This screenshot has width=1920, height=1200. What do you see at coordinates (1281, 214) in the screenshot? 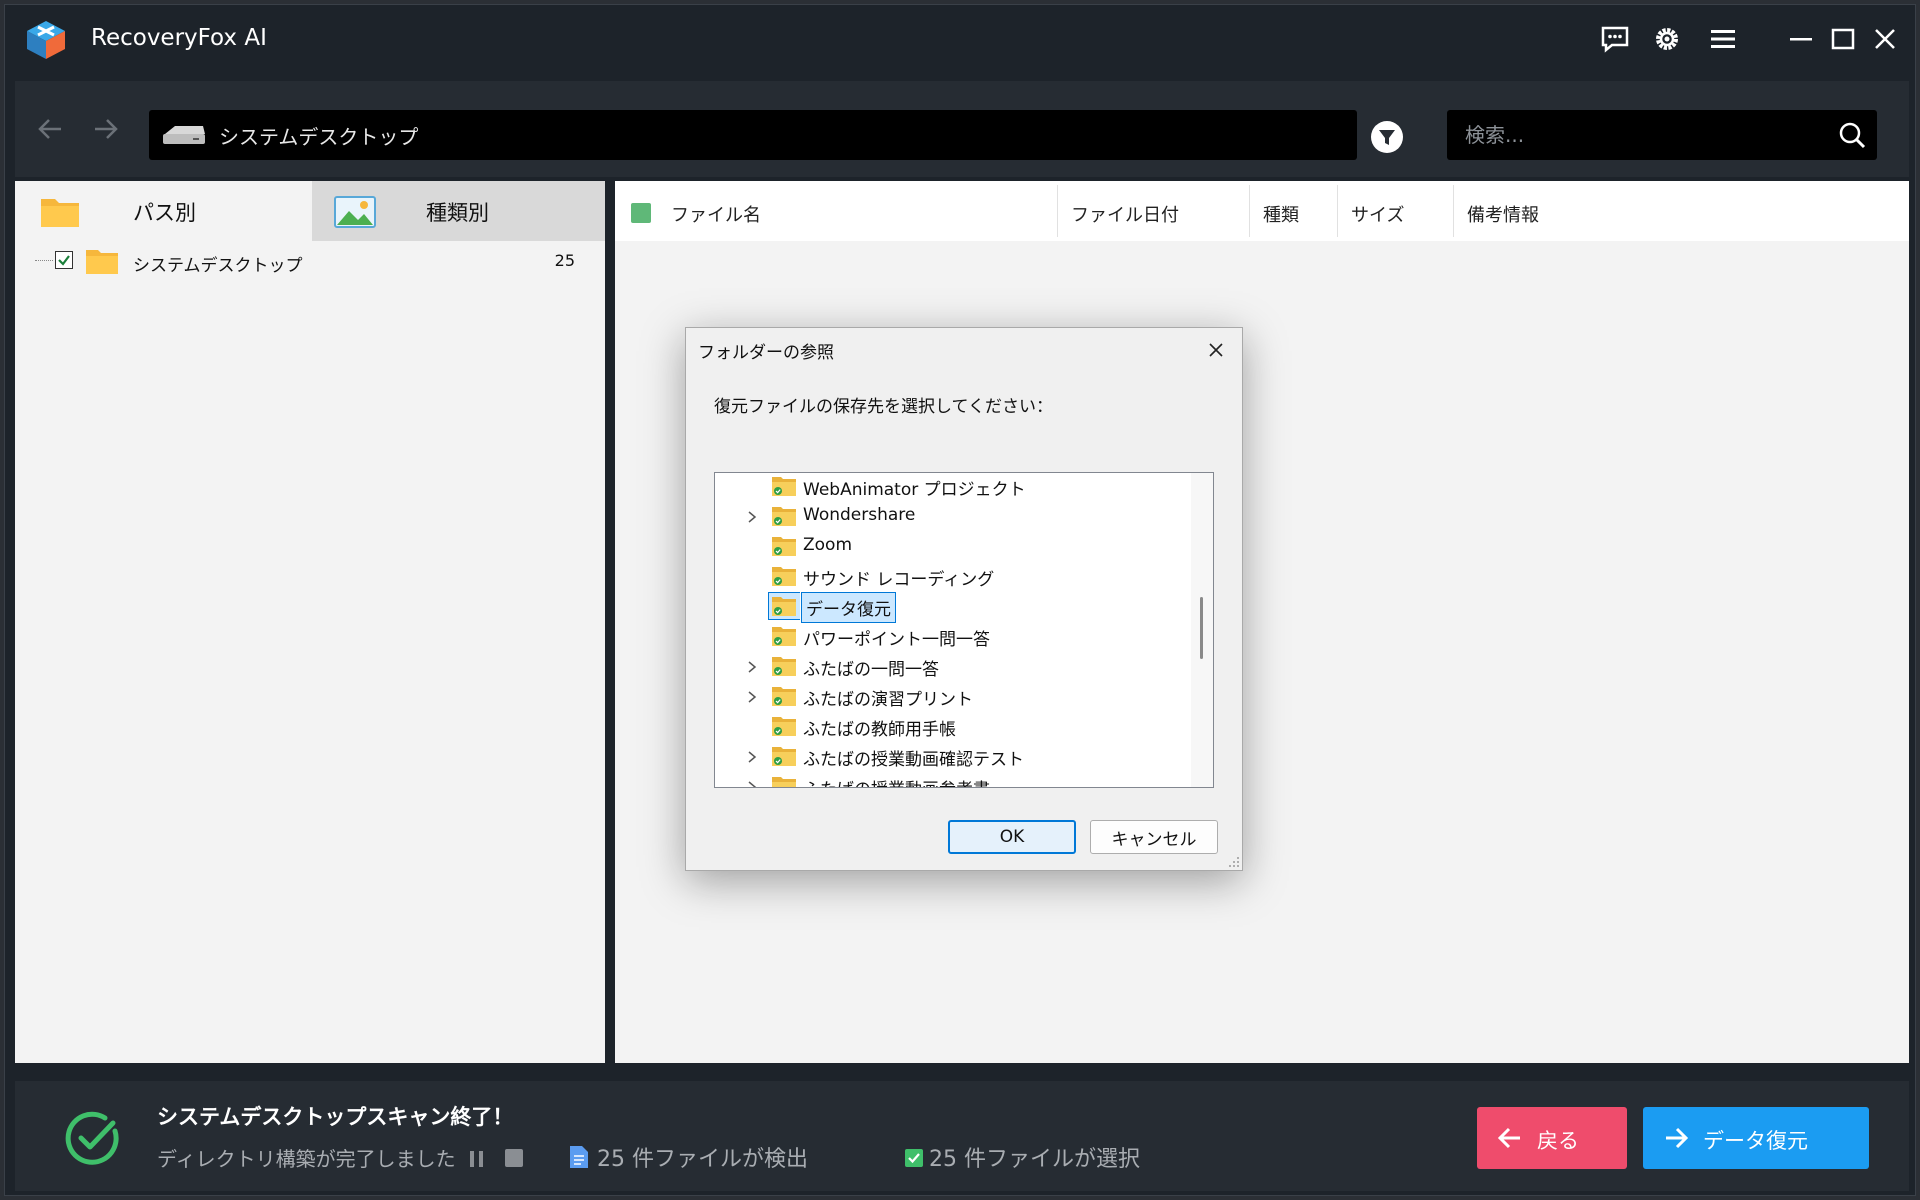
I see `column-type: 種類` at bounding box center [1281, 214].